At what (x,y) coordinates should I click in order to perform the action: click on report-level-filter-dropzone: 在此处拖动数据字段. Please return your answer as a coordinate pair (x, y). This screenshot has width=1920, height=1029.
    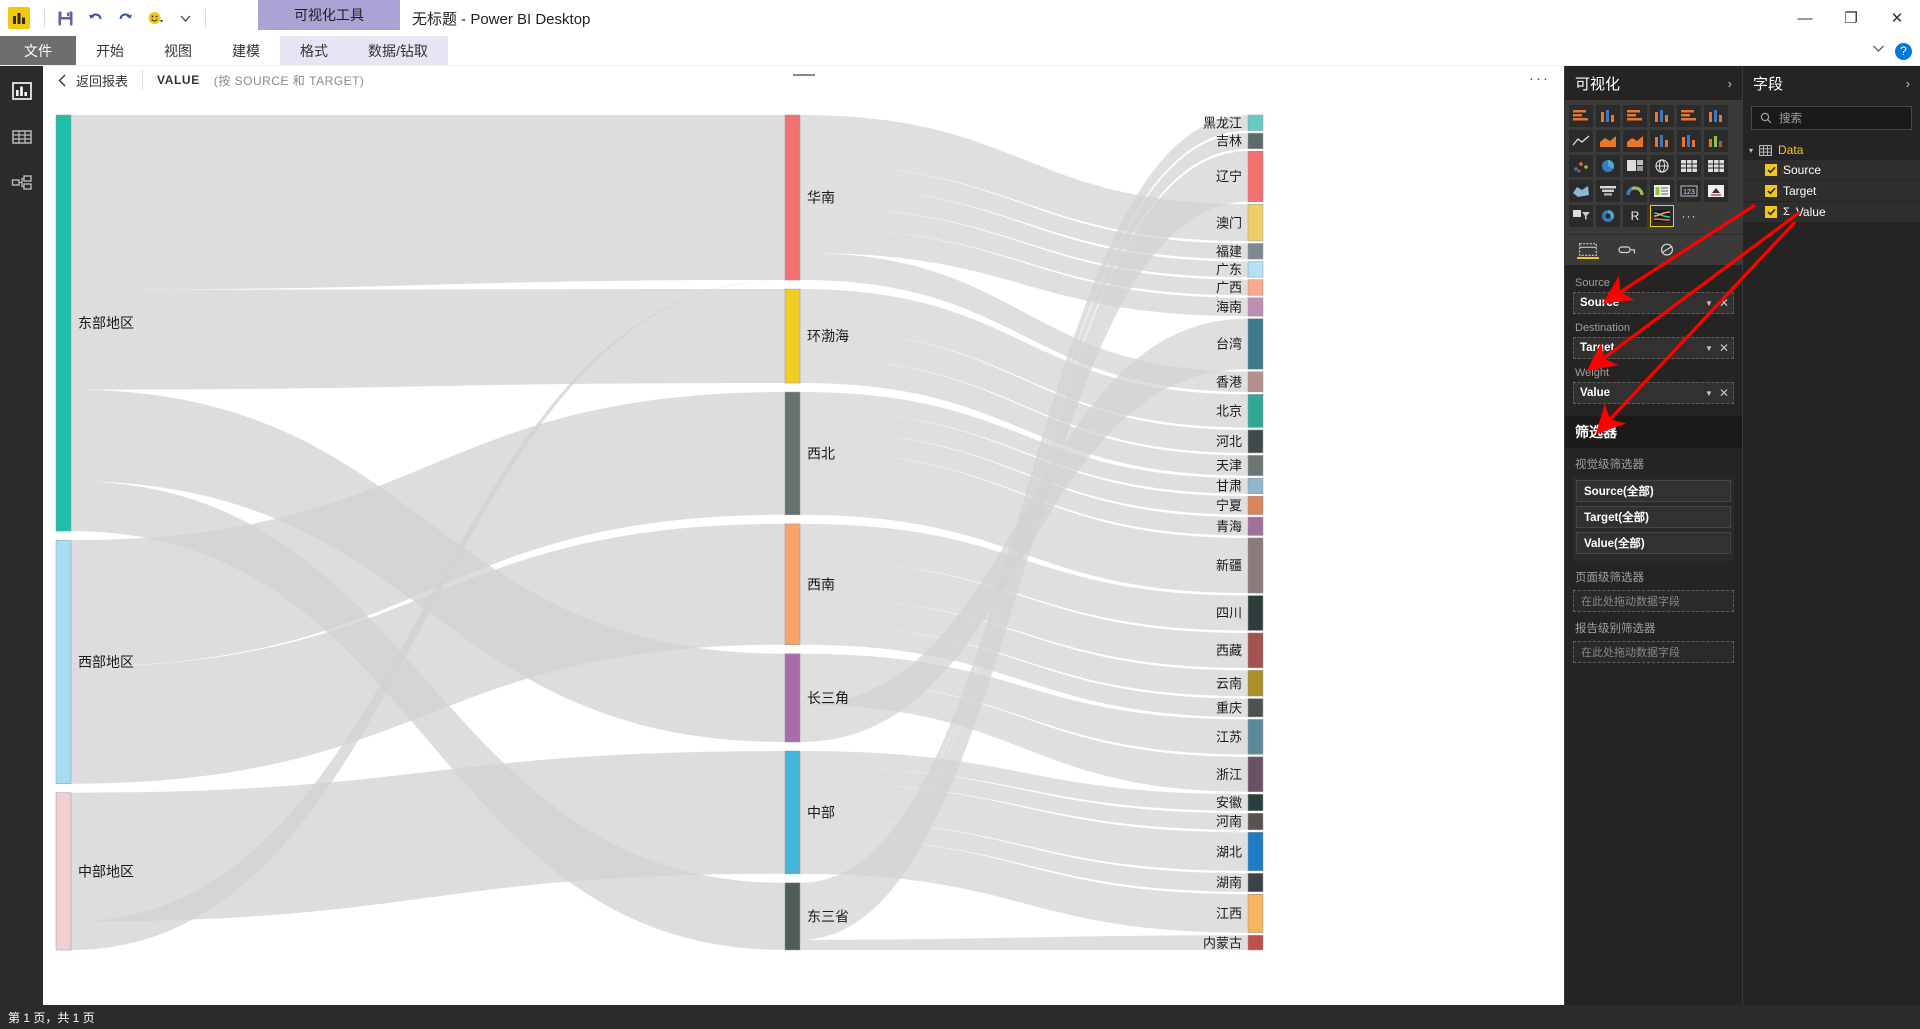
    Looking at the image, I should click on (1653, 652).